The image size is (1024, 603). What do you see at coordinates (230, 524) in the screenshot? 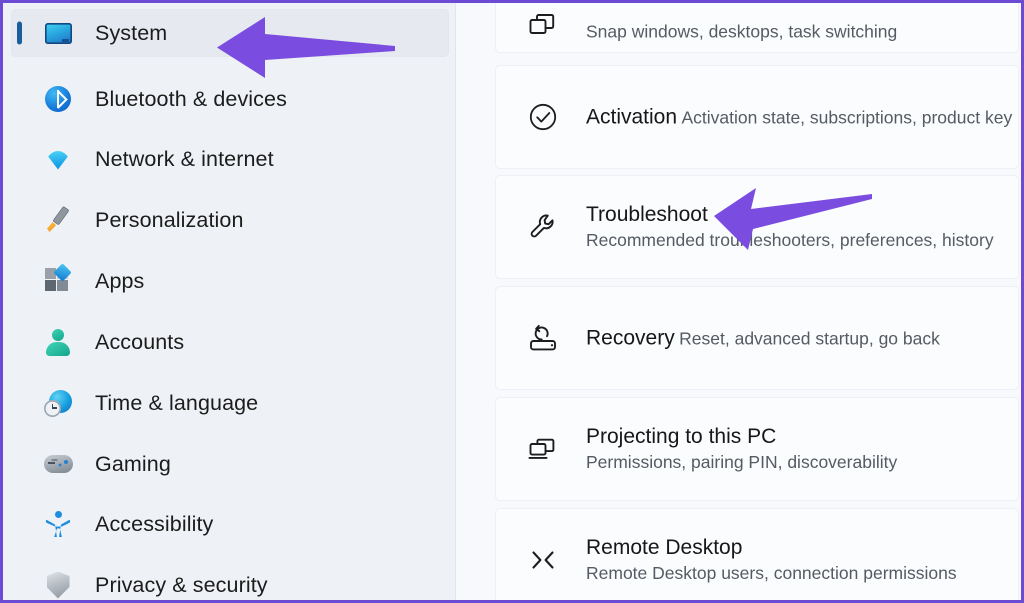
I see `sidebar-item-accessibility: Accessibility` at bounding box center [230, 524].